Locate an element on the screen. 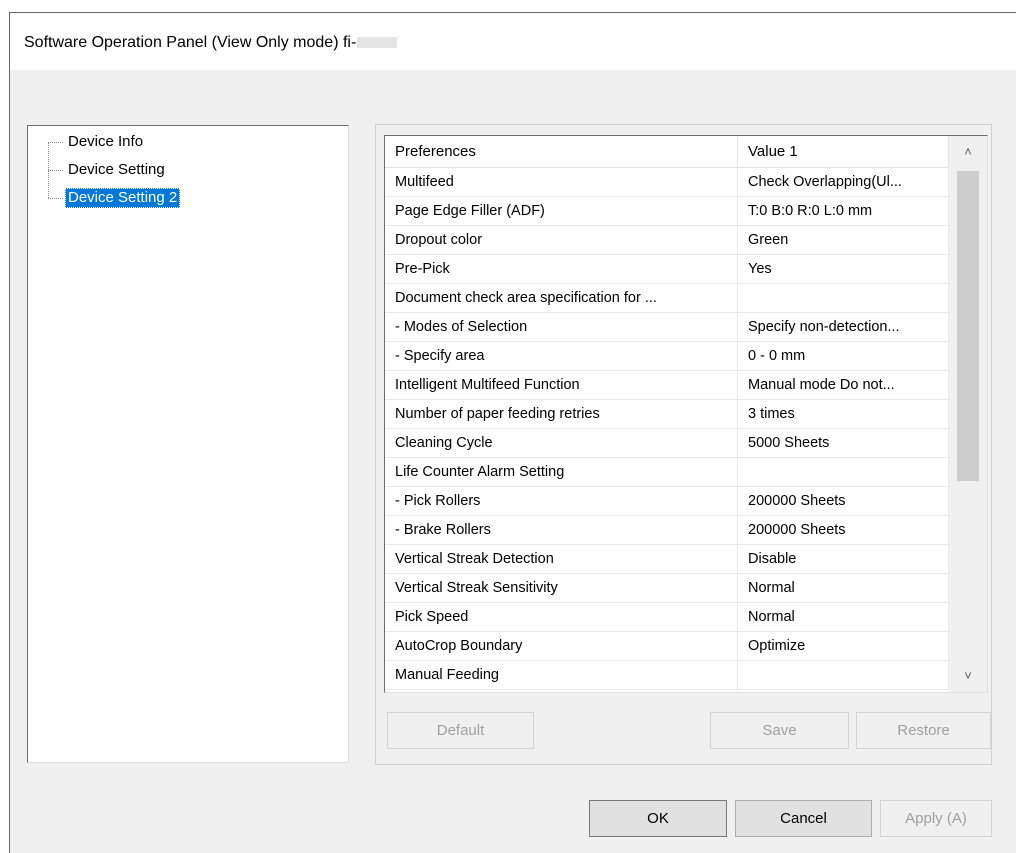 This screenshot has height=853, width=1016. table-row: Pick Speed Normal is located at coordinates (667, 617).